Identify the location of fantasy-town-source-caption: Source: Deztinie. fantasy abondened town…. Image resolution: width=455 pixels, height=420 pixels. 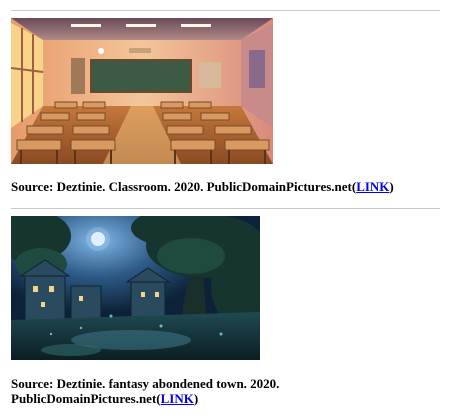
(226, 391).